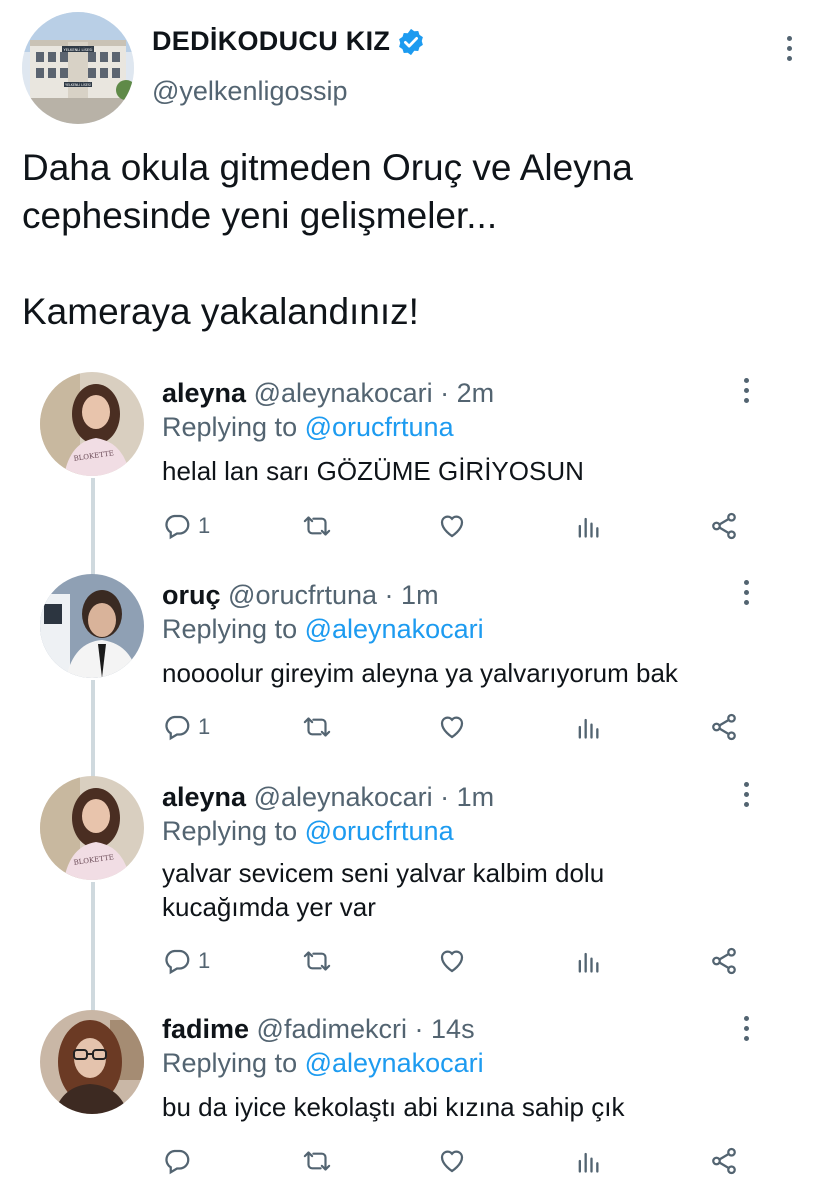  I want to click on main-display-name: DEDİKODUCU KIZ, so click(289, 41).